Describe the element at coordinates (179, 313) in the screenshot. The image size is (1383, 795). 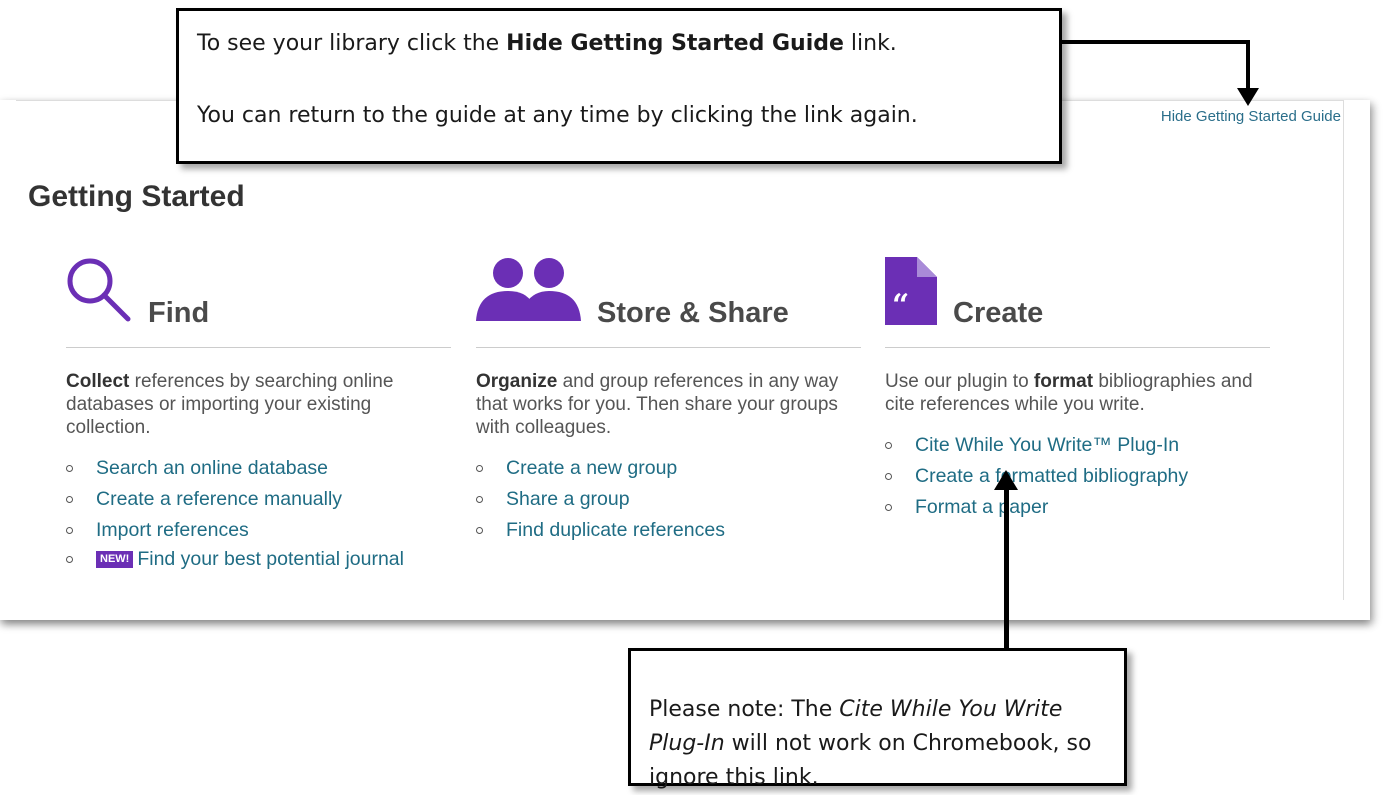
I see `find-title: Find` at that location.